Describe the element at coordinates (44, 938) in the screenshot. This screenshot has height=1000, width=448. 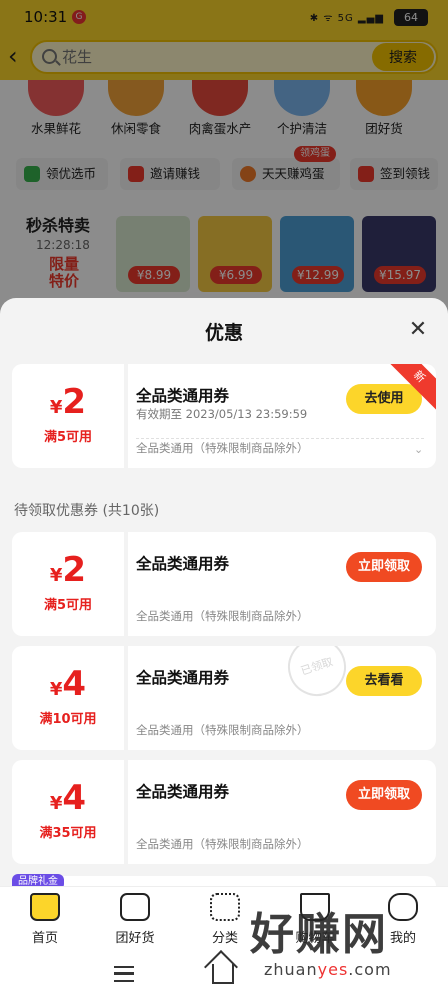
I see `tab-label: 首页` at that location.